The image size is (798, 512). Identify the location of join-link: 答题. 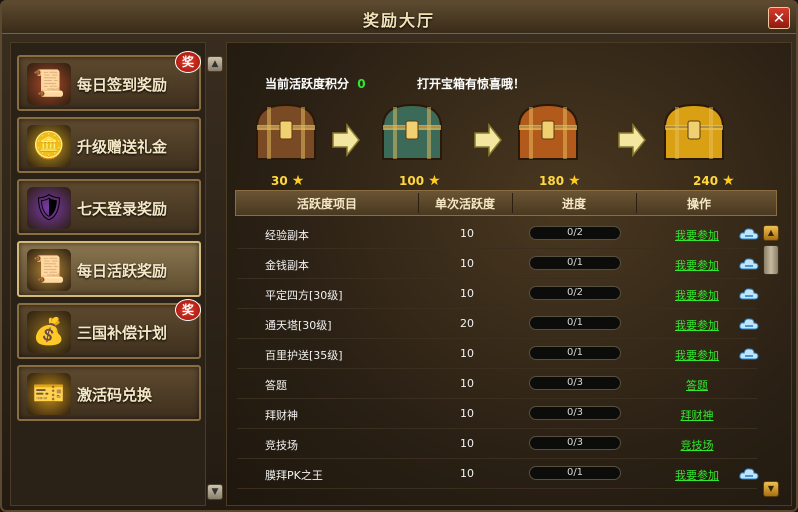
(697, 385).